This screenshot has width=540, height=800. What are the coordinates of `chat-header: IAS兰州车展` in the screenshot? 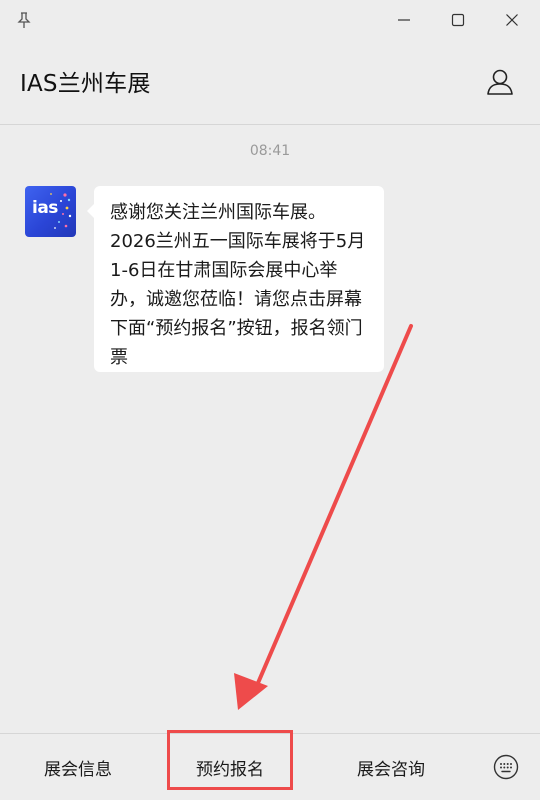 It's located at (270, 82).